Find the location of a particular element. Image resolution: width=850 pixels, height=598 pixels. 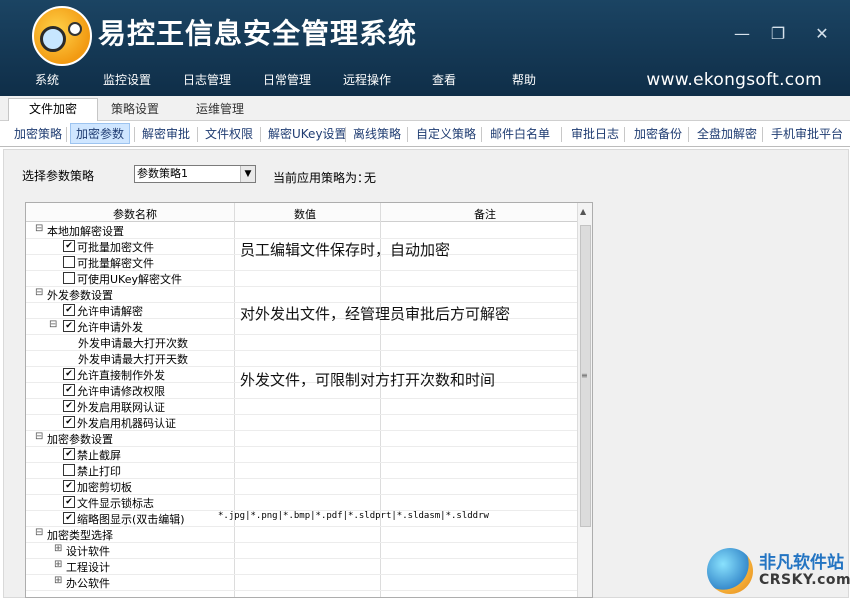

row-label: 允许申请解密 is located at coordinates (110, 311).